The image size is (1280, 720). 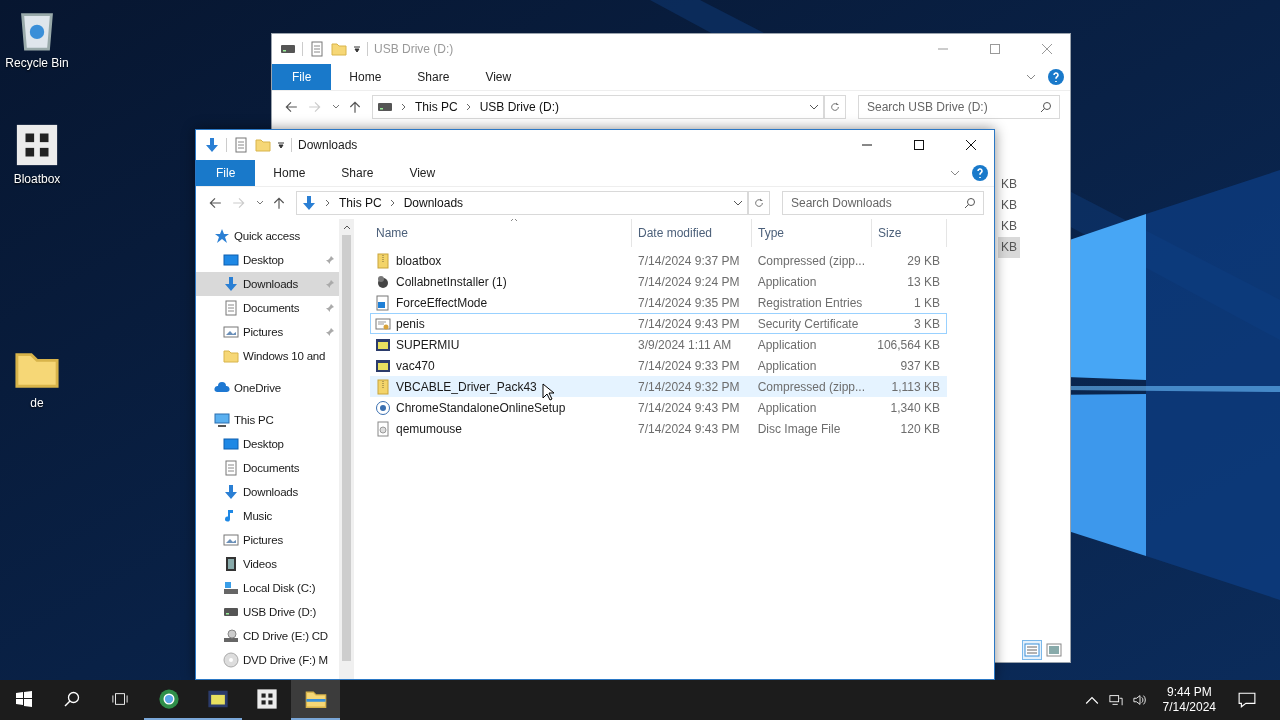 What do you see at coordinates (959, 107) in the screenshot?
I see `search-field: Search USB Drive (D:)` at bounding box center [959, 107].